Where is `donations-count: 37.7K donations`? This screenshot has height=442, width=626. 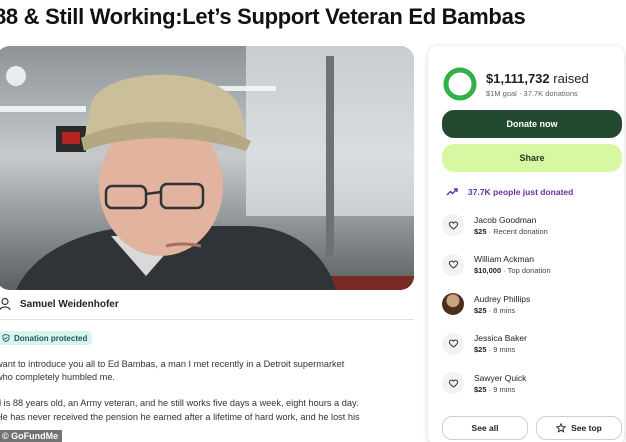
donations-count: 37.7K donations is located at coordinates (550, 93).